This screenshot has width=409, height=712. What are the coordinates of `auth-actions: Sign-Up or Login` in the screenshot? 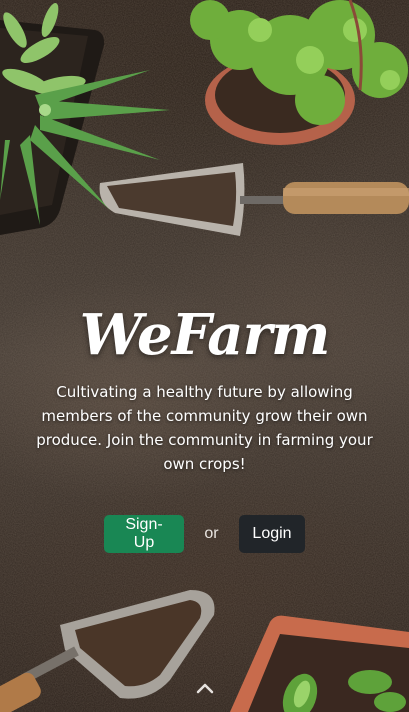 It's located at (204, 534).